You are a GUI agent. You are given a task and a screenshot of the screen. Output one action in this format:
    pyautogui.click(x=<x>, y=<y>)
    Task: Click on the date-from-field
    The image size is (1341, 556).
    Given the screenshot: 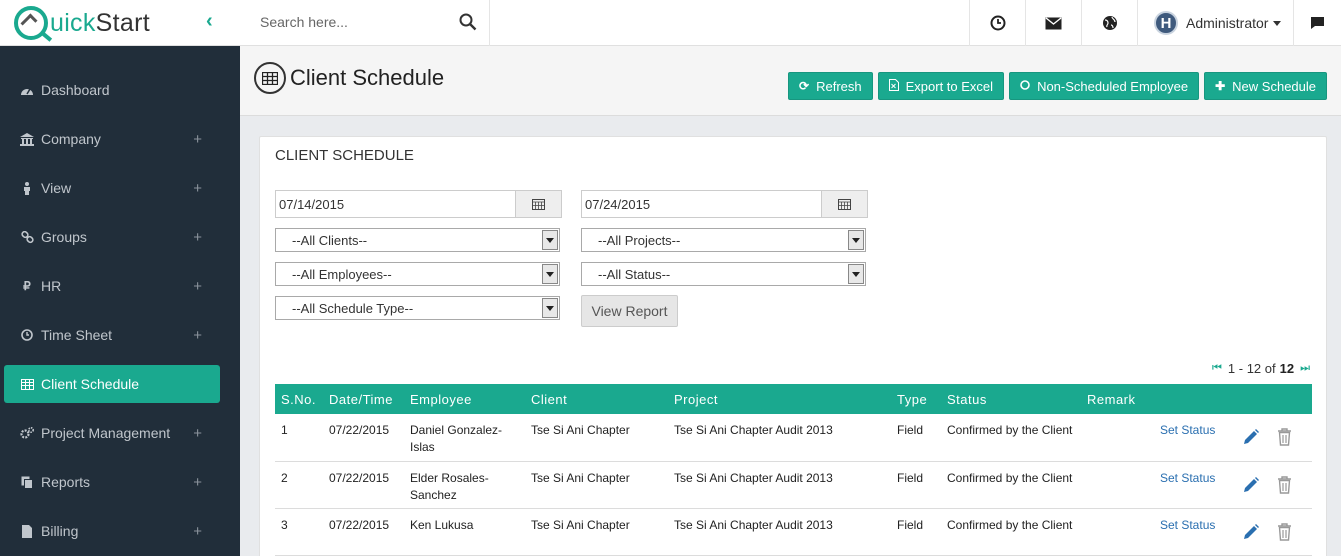 What is the action you would take?
    pyautogui.click(x=418, y=204)
    